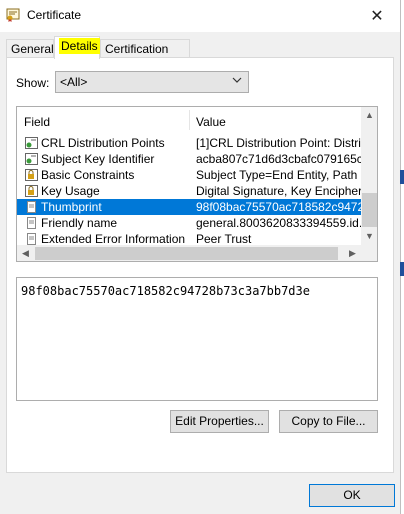 Image resolution: width=404 pixels, height=514 pixels. I want to click on list-item-field: Friendly name, so click(79, 223).